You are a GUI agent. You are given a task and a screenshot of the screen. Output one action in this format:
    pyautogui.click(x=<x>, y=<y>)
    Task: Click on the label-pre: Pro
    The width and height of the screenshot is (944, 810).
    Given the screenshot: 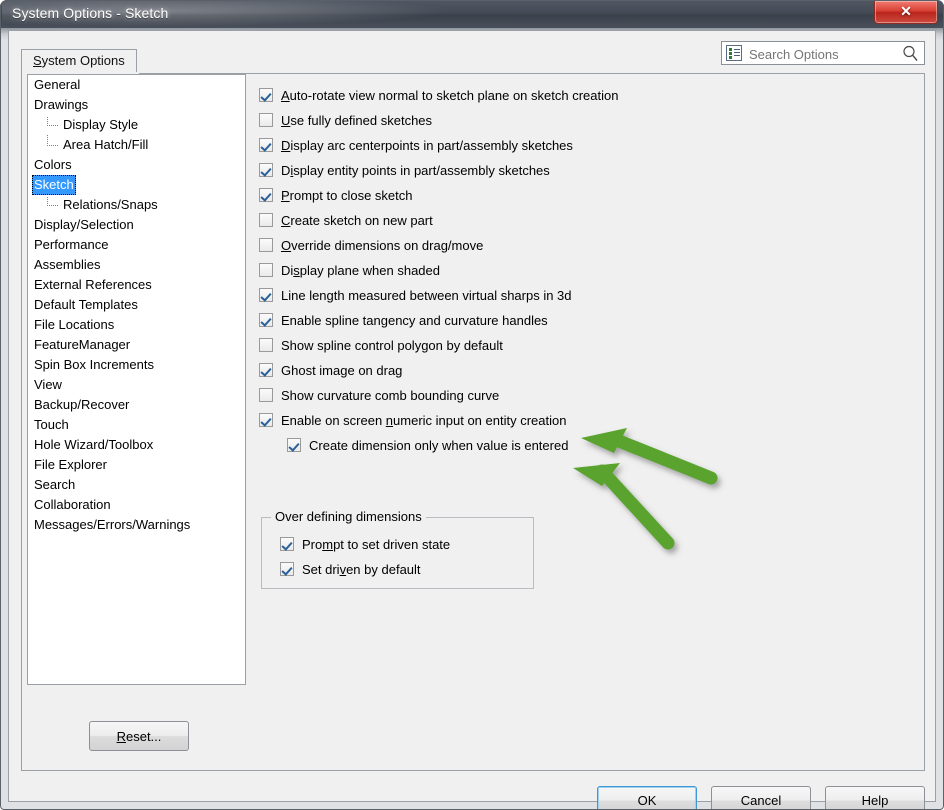 What is the action you would take?
    pyautogui.click(x=312, y=544)
    